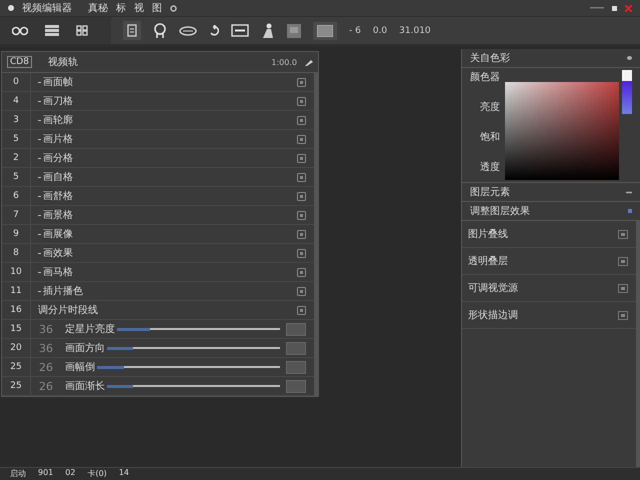  I want to click on head-icon, so click(160, 30).